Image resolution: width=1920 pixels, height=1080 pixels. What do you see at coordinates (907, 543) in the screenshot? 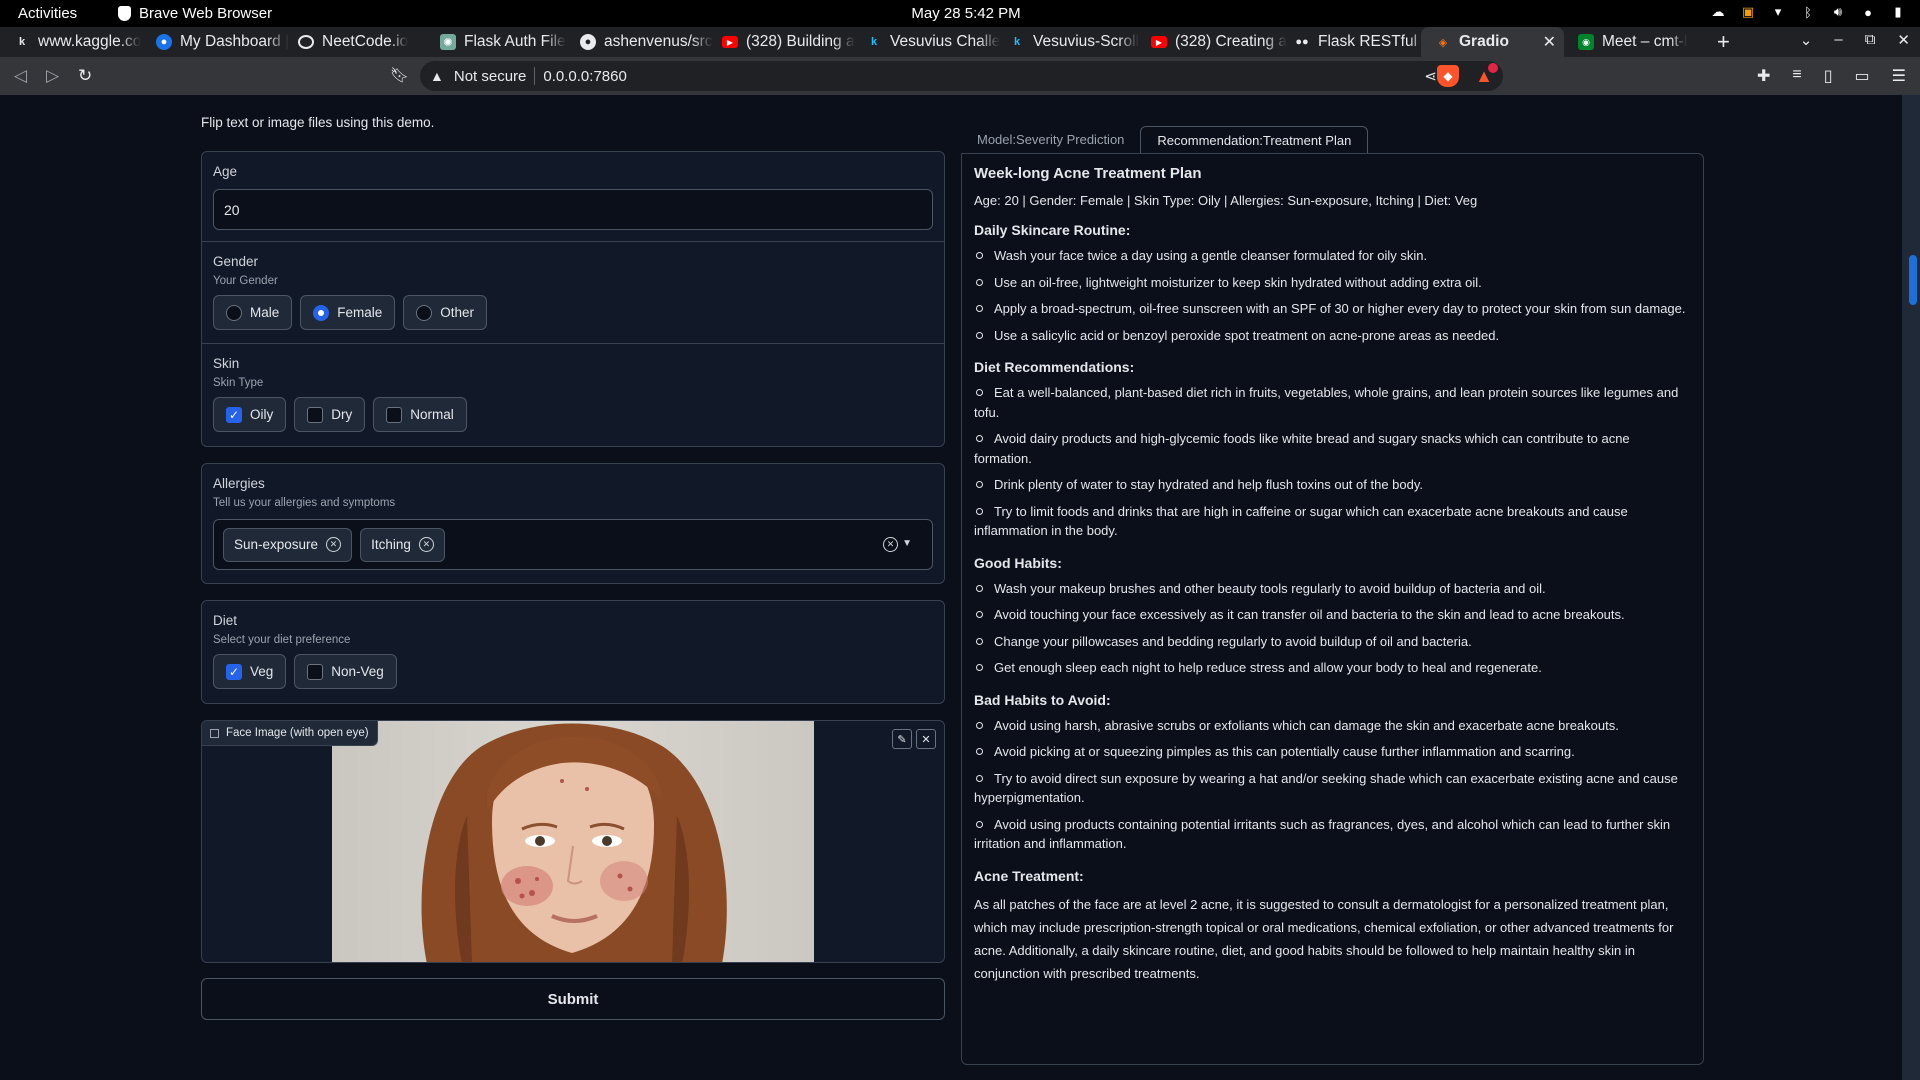
I see `dropdown-arrow-icon: ▼` at bounding box center [907, 543].